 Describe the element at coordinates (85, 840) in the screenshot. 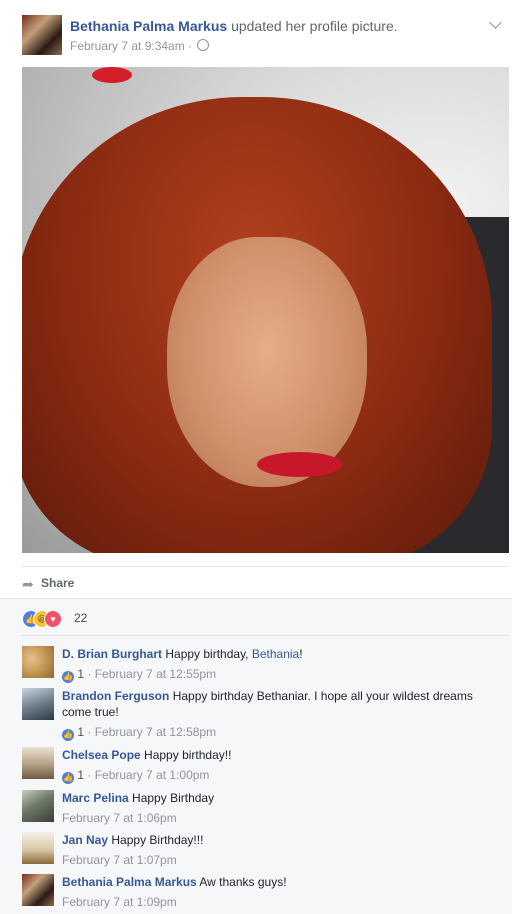

I see `commenter-name: Jan Nay` at that location.